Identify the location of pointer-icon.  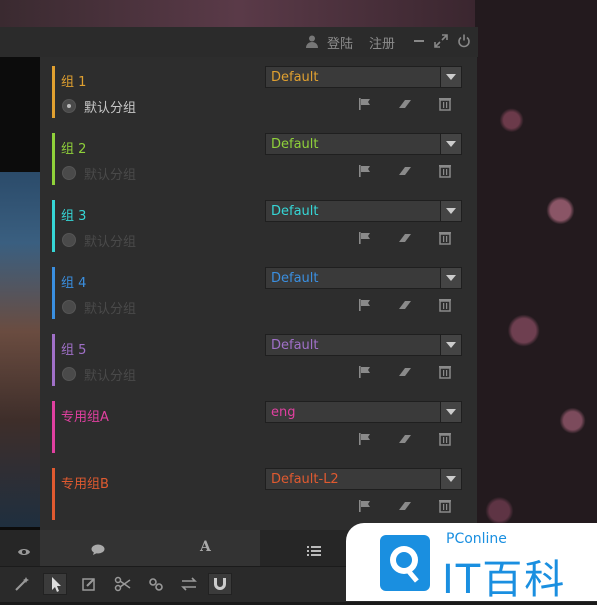
(55, 584).